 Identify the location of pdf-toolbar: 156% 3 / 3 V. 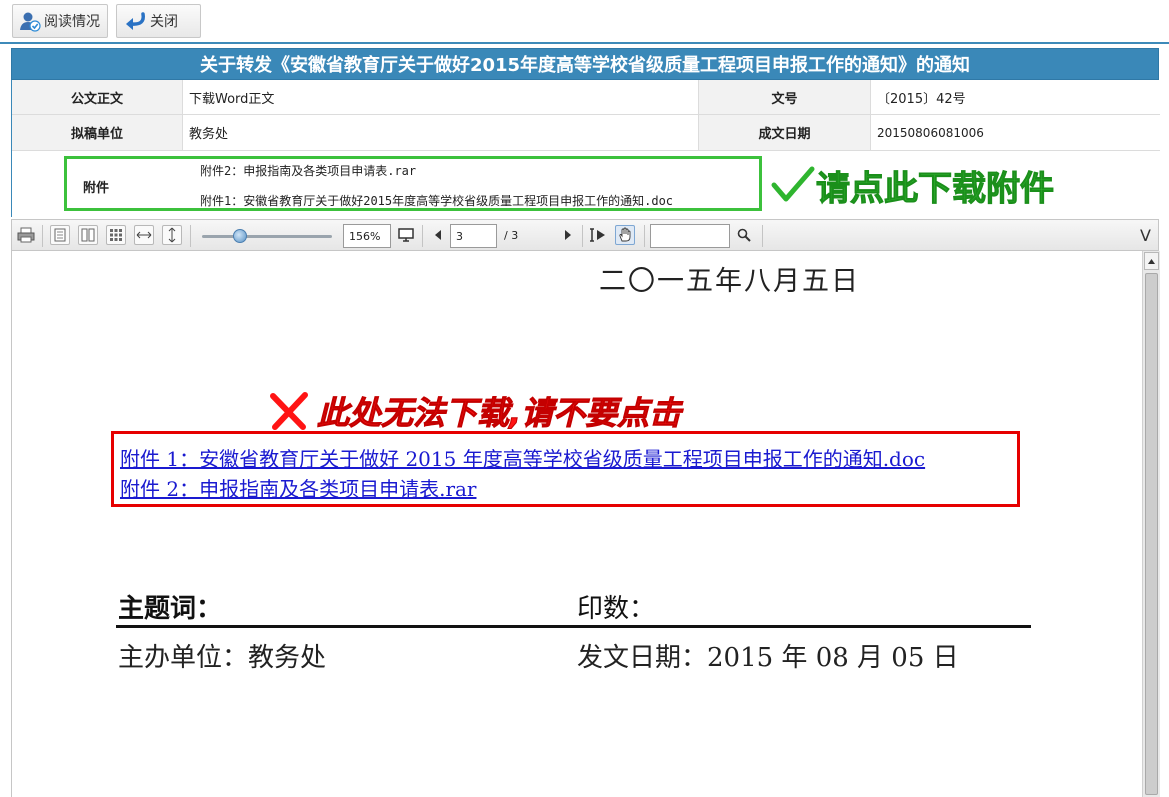
(585, 235).